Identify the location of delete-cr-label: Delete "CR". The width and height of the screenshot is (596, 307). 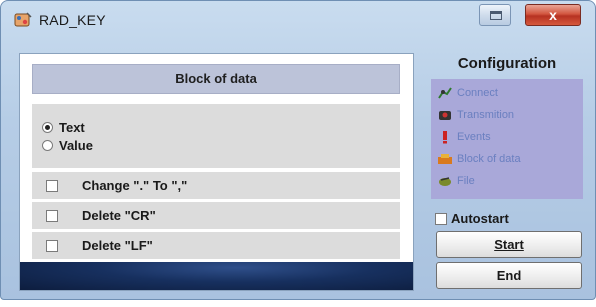
(119, 215).